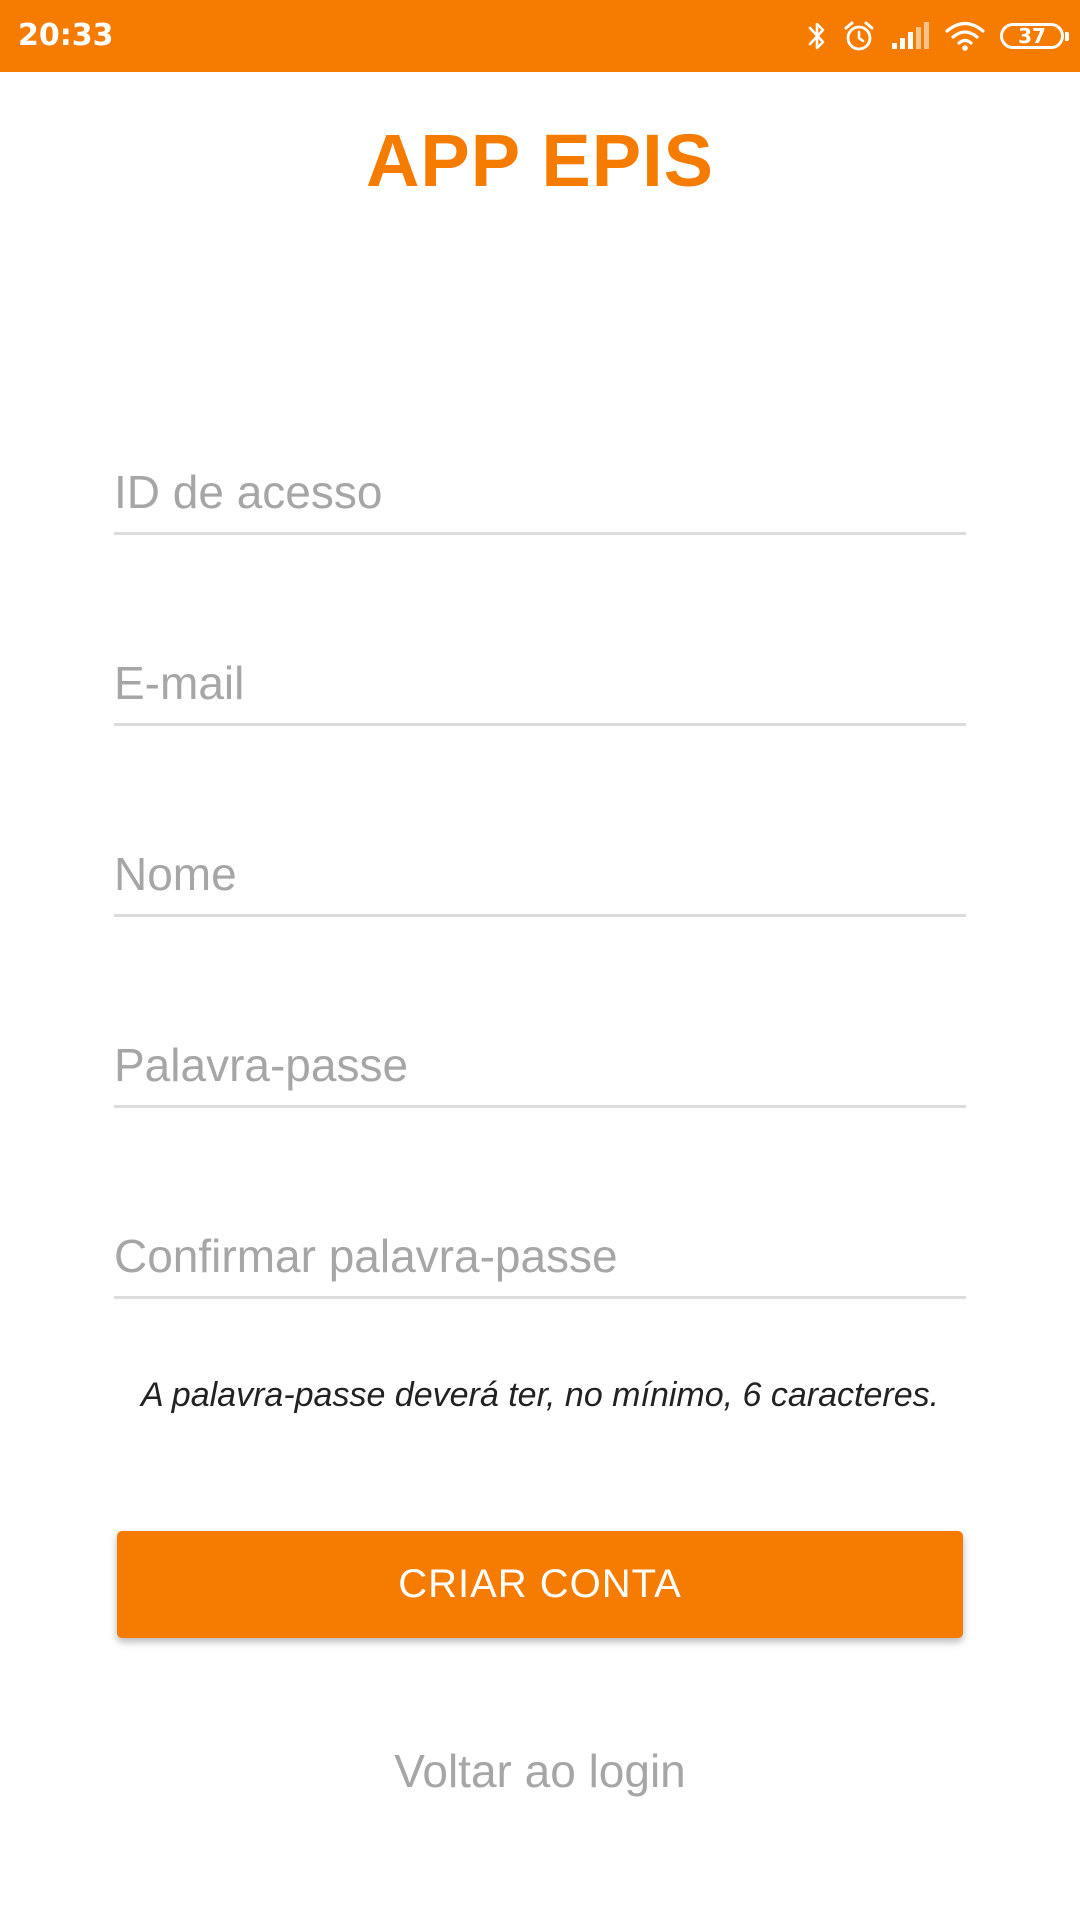 This screenshot has height=1920, width=1080. Describe the element at coordinates (540, 1584) in the screenshot. I see `create-account-button: CRIAR CONTA` at that location.